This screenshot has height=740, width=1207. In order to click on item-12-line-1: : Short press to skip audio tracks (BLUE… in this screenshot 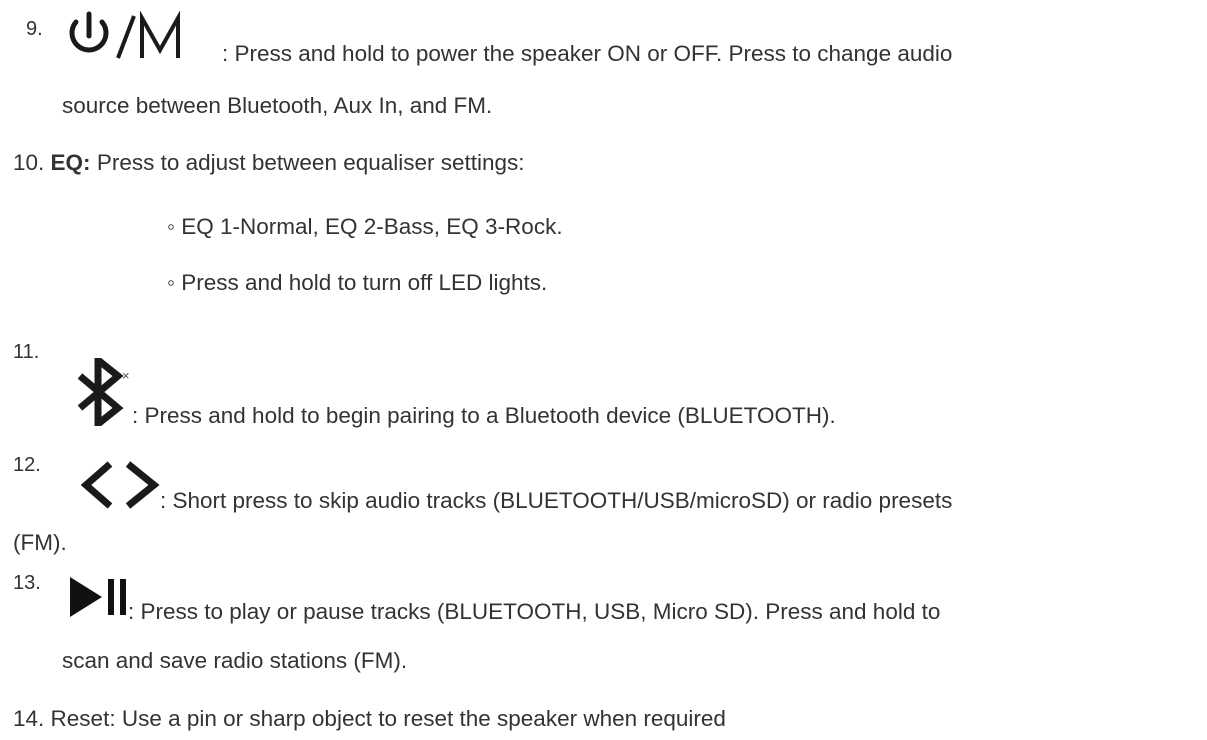, I will do `click(556, 500)`.